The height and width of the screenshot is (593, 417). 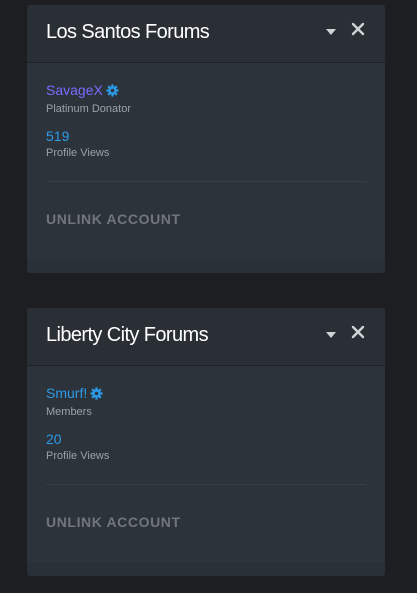 I want to click on profile-views-count: 20, so click(x=54, y=439).